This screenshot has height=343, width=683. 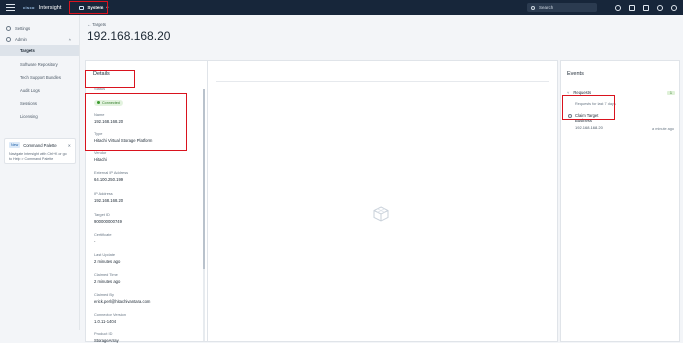 What do you see at coordinates (39, 64) in the screenshot?
I see `sidebar-item-software-repository: Software Repository` at bounding box center [39, 64].